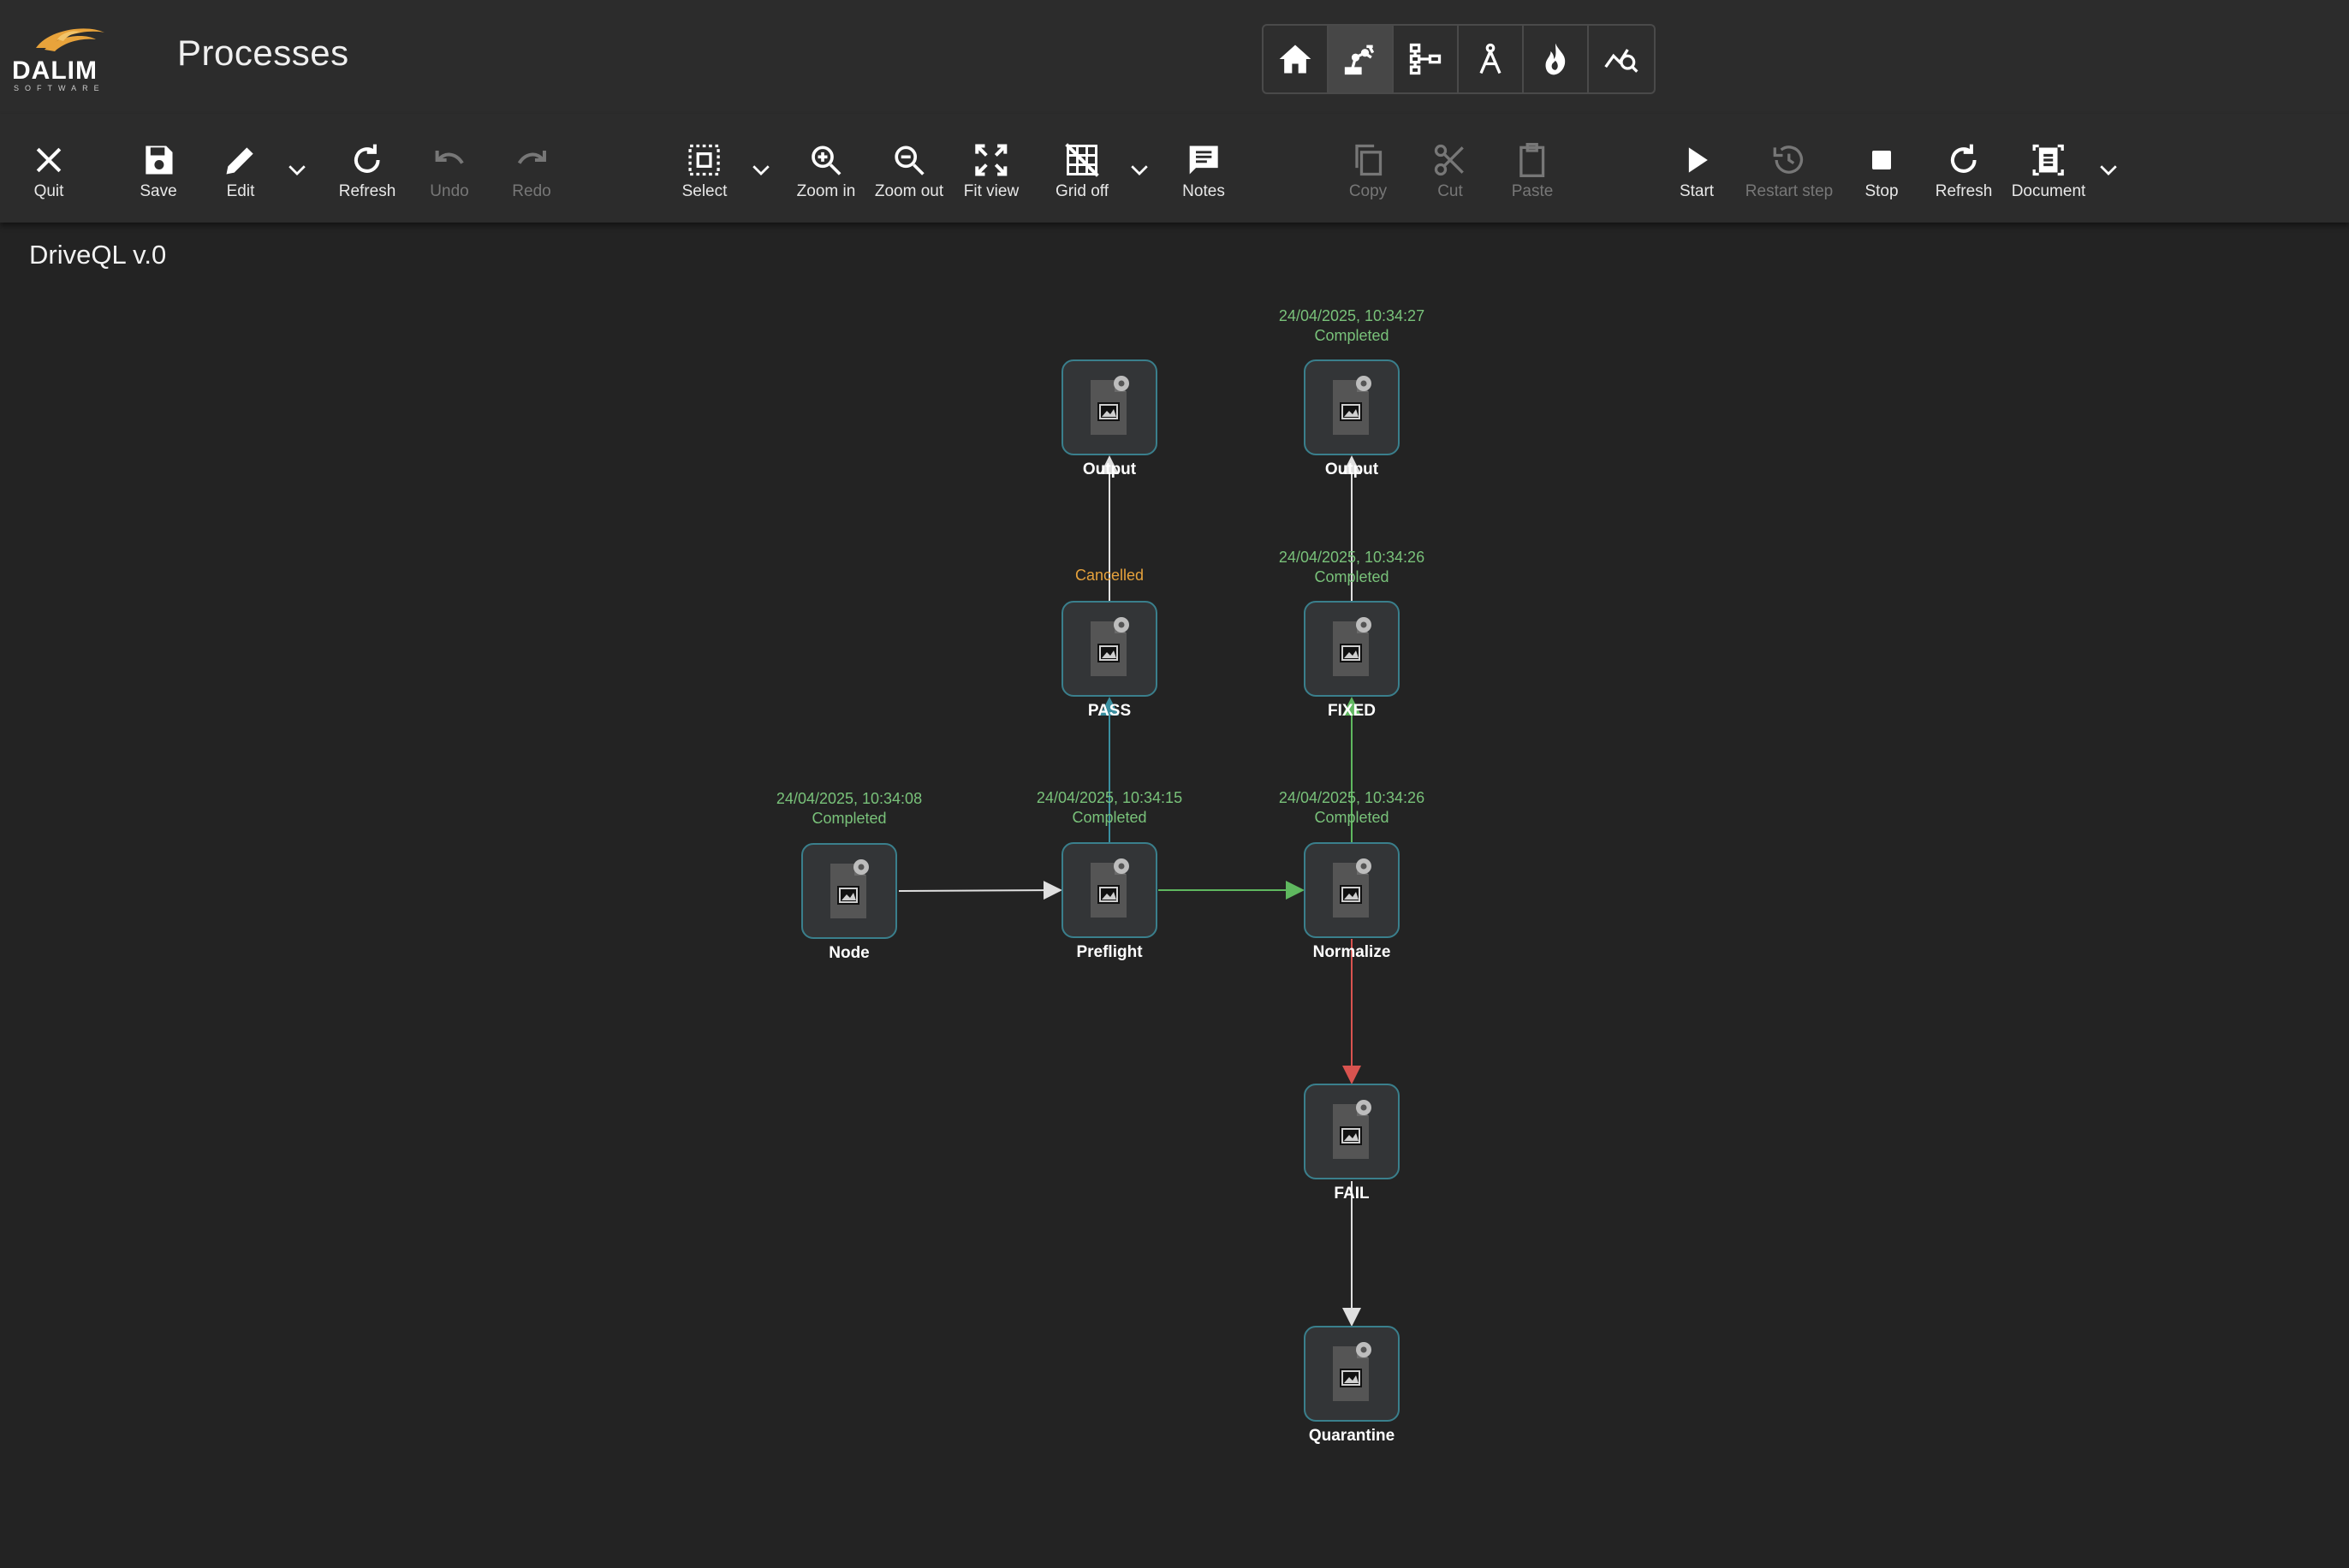  I want to click on workflow-node-normalize, so click(1352, 890).